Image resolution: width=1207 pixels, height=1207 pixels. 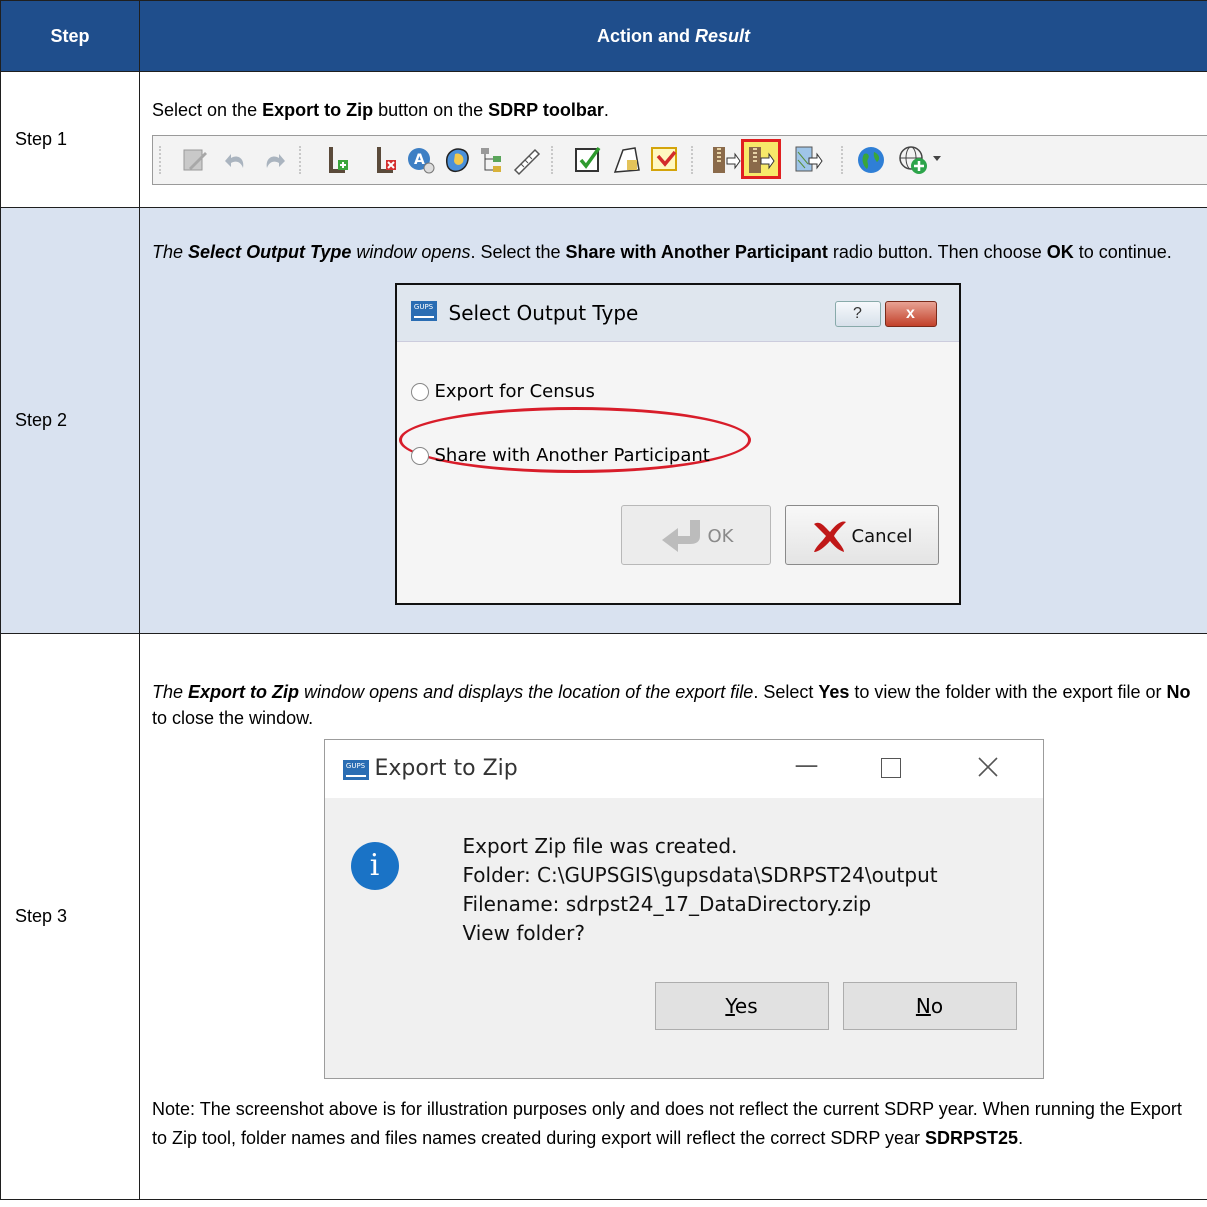 What do you see at coordinates (696, 251) in the screenshot?
I see `bold-text: Share with Another Participant` at bounding box center [696, 251].